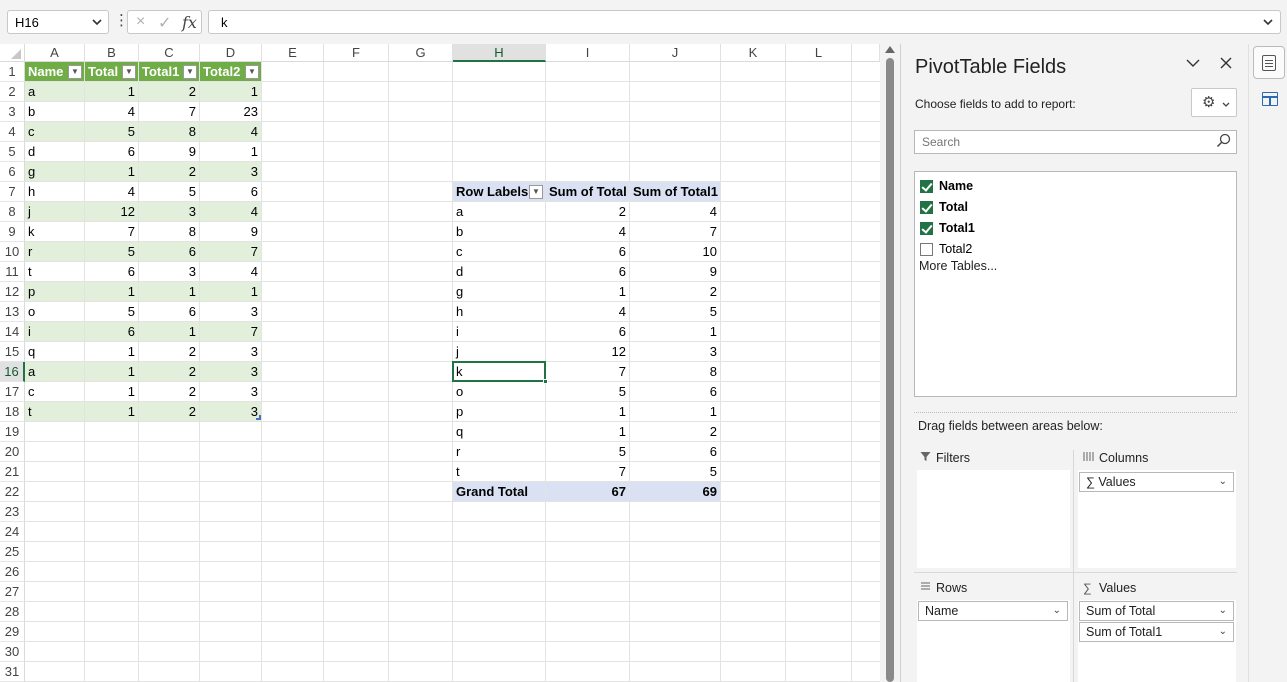 The height and width of the screenshot is (682, 1287). What do you see at coordinates (1223, 142) in the screenshot?
I see `search-icon` at bounding box center [1223, 142].